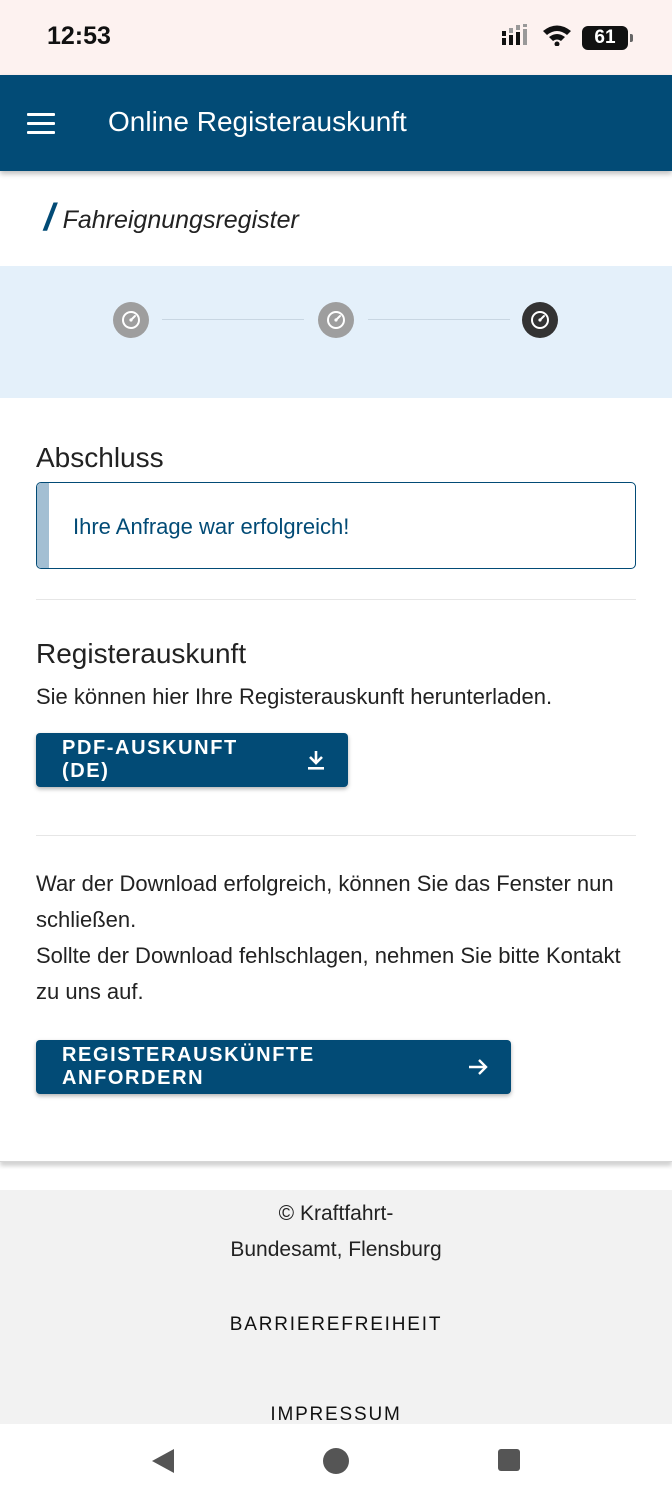  Describe the element at coordinates (336, 1213) in the screenshot. I see `copyright-line-1: © Kraftfahrt-` at that location.